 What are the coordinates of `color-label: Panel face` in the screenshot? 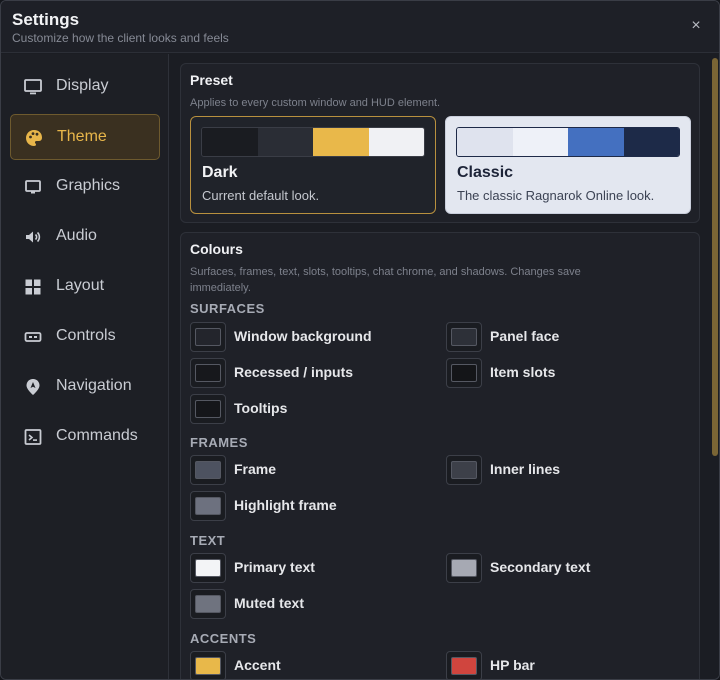 It's located at (525, 336).